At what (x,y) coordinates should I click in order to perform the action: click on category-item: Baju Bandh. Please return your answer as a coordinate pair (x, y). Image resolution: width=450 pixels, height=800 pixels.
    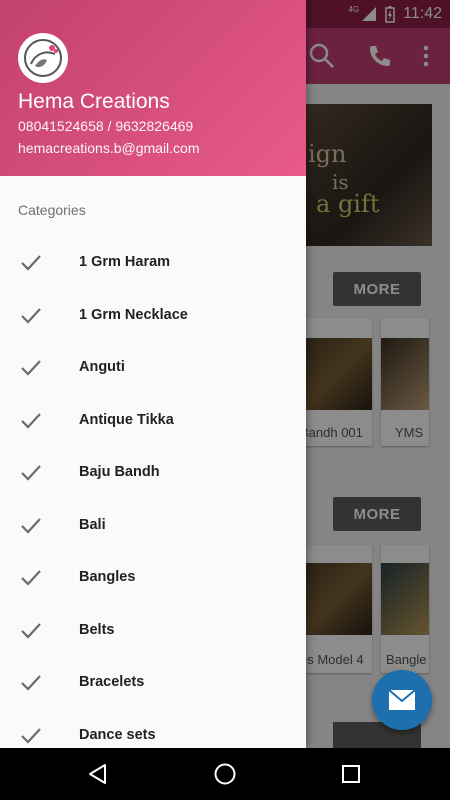
    Looking at the image, I should click on (153, 472).